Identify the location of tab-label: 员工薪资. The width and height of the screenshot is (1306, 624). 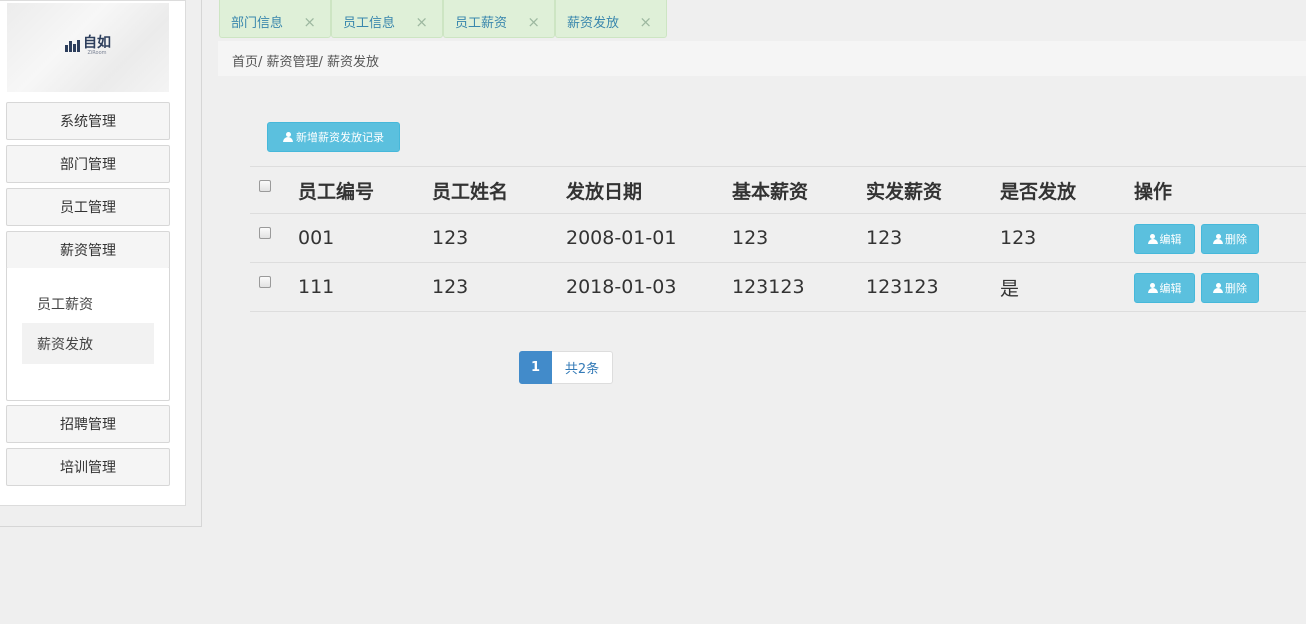
(481, 24).